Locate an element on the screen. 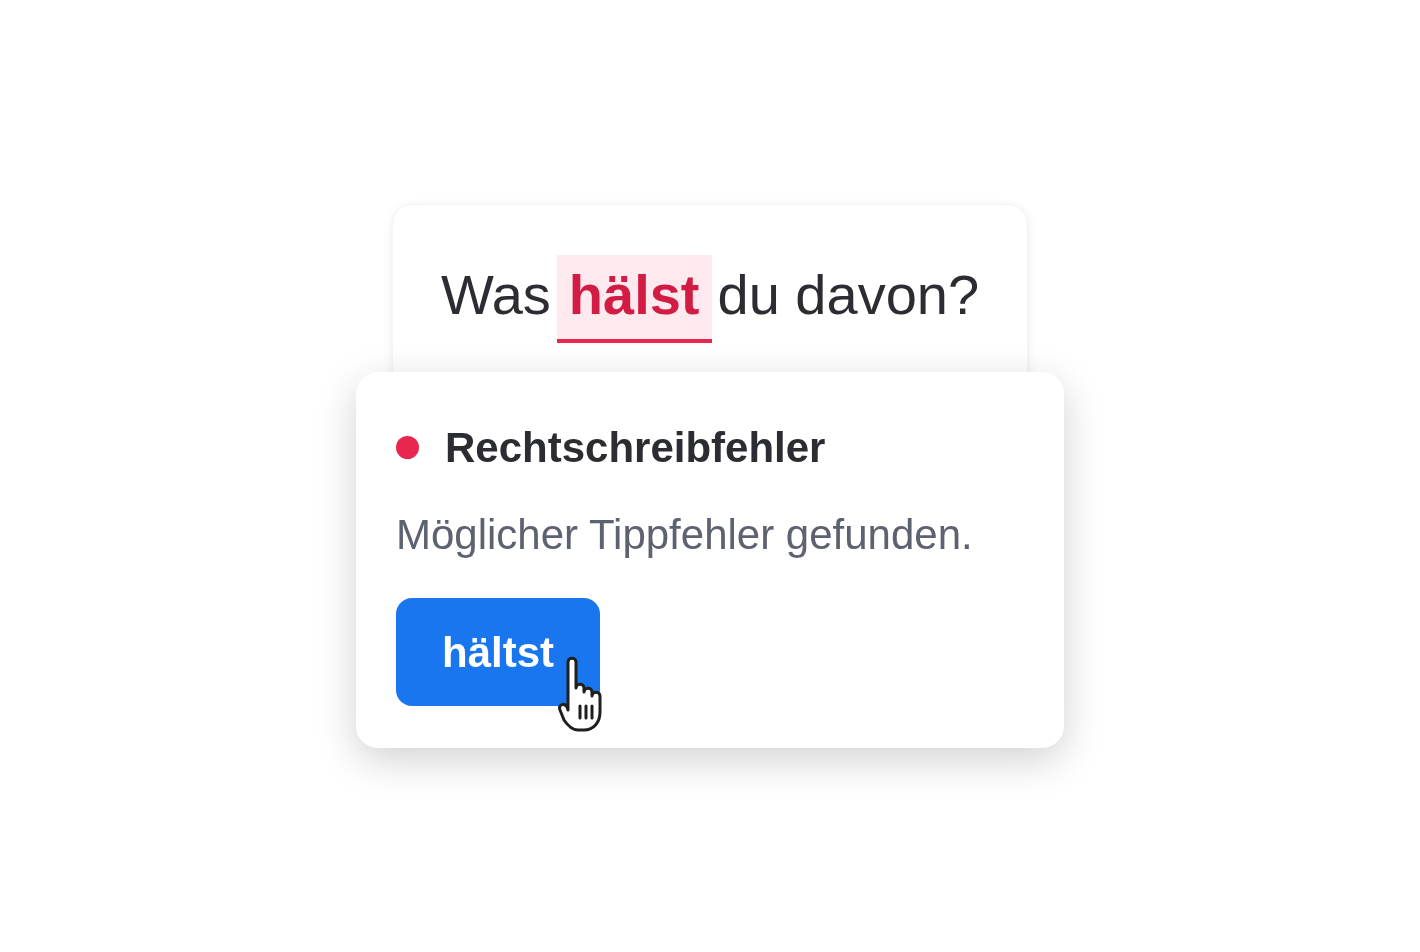 This screenshot has height=952, width=1420. issue-message: Möglicher Tippfehler gefunden. is located at coordinates (685, 535).